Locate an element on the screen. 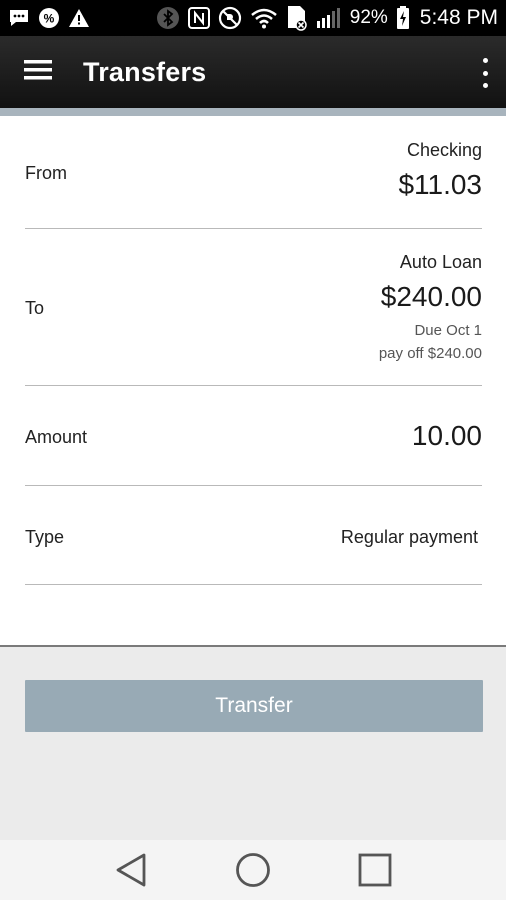 This screenshot has height=900, width=506. status-right-icons: 92% 5:48 PM is located at coordinates (327, 18).